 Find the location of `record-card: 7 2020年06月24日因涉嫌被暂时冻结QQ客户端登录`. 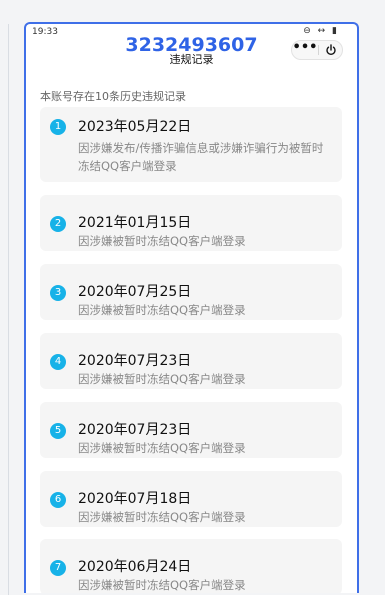

record-card: 7 2020年06月24日因涉嫌被暂时冻结QQ客户端登录 is located at coordinates (191, 566).